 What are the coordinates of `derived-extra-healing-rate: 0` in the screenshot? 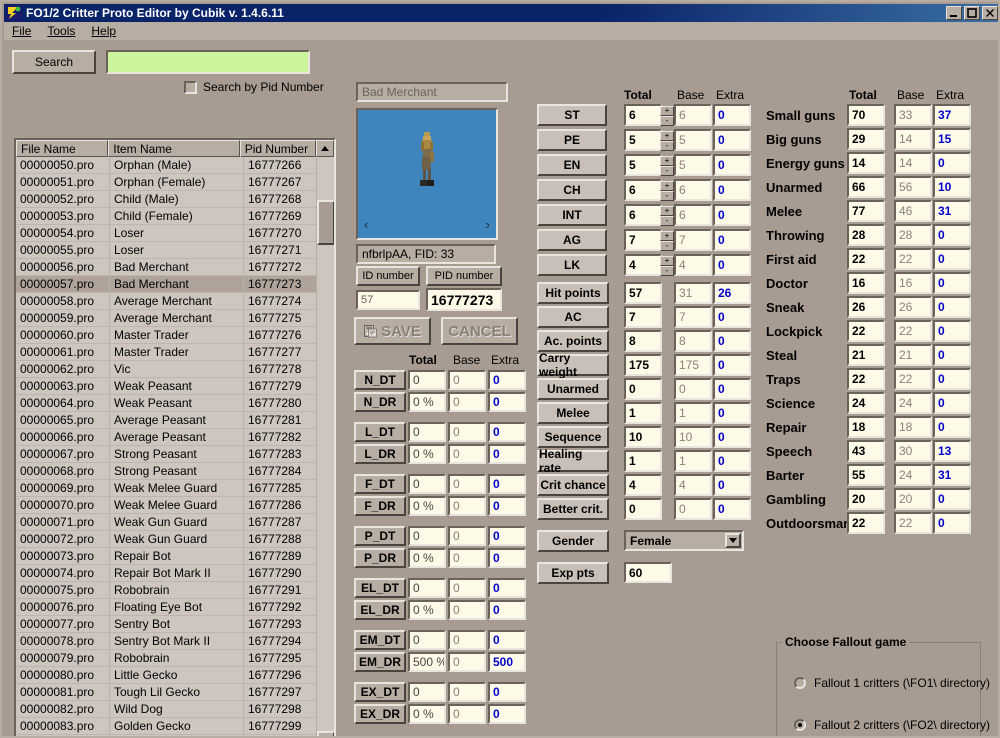 It's located at (732, 461).